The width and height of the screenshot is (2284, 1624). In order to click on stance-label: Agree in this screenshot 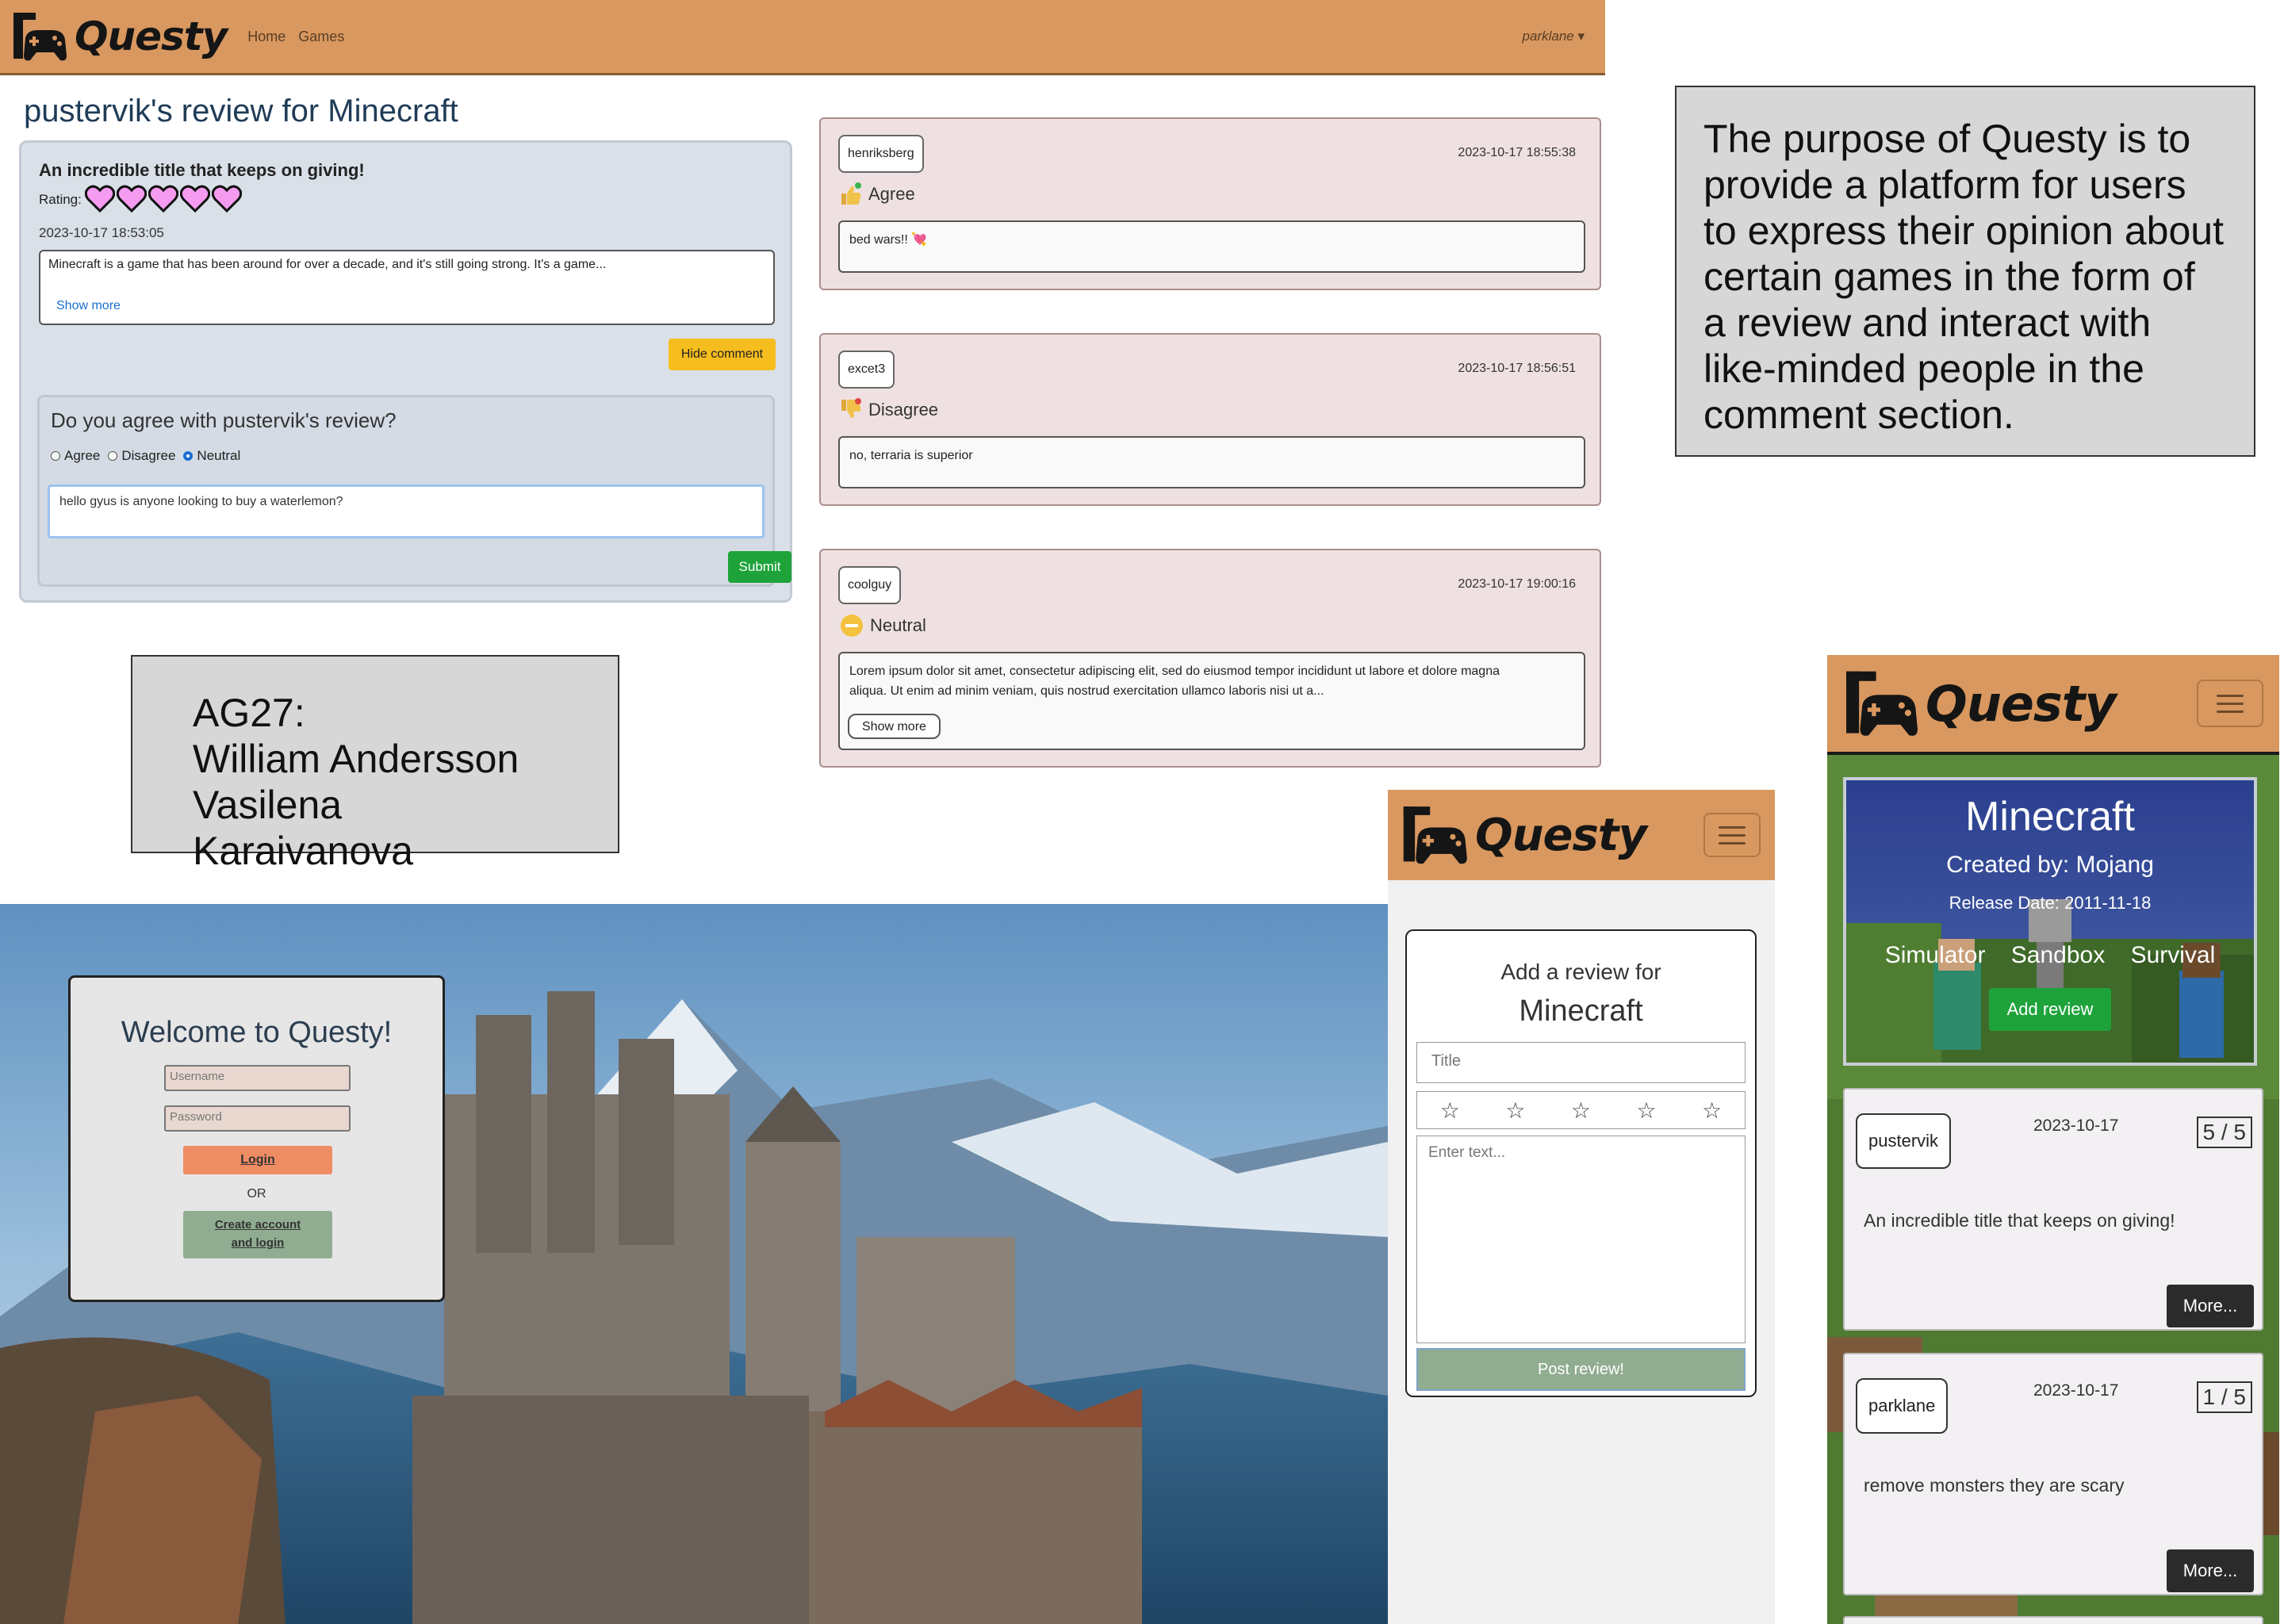, I will do `click(891, 194)`.